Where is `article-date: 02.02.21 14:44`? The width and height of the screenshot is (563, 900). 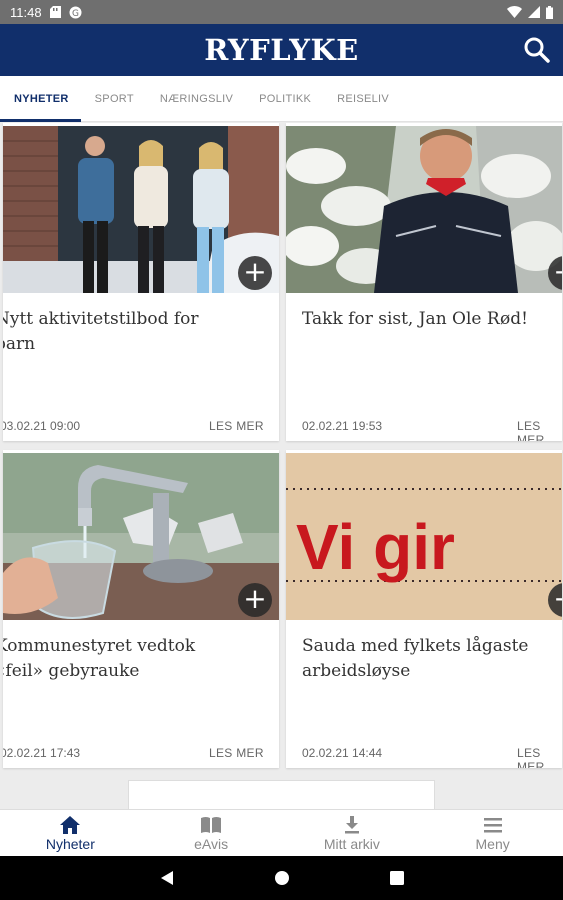
article-date: 02.02.21 14:44 is located at coordinates (342, 753).